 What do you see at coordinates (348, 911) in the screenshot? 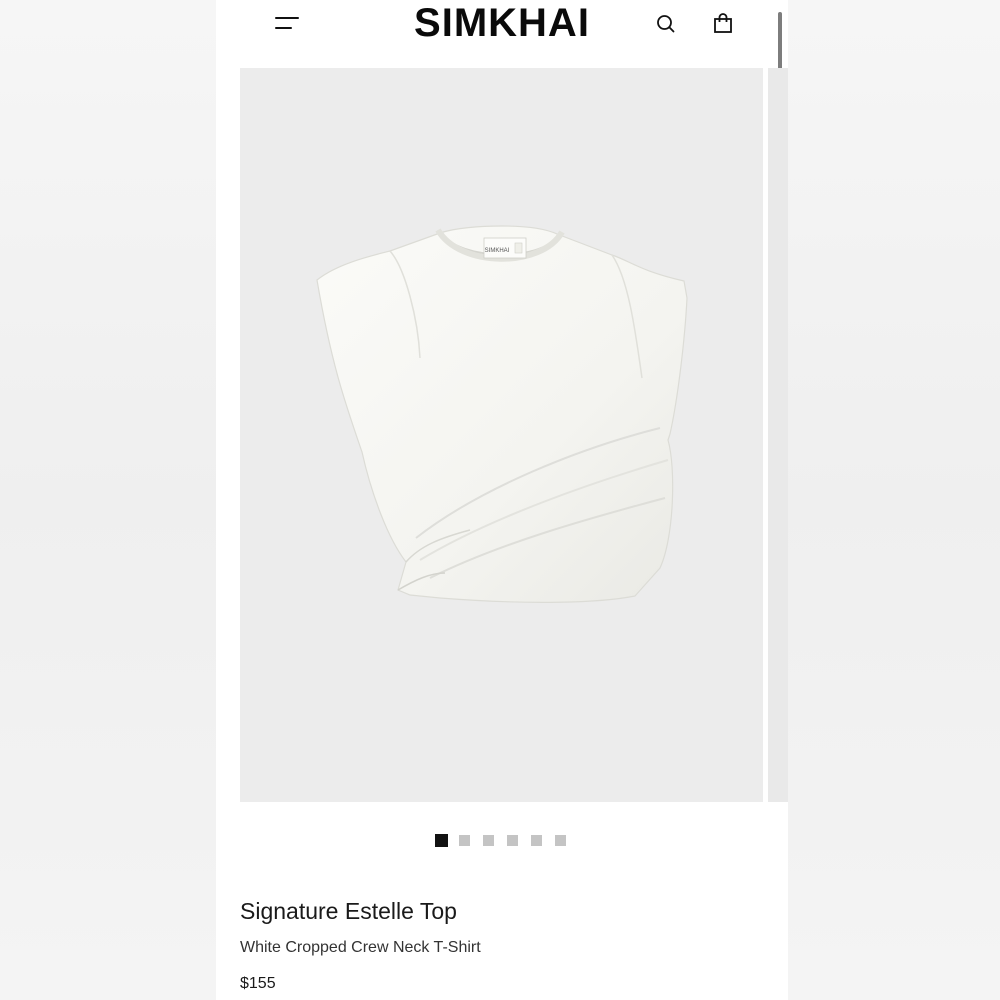
I see `product-title: Signature Estelle Top` at bounding box center [348, 911].